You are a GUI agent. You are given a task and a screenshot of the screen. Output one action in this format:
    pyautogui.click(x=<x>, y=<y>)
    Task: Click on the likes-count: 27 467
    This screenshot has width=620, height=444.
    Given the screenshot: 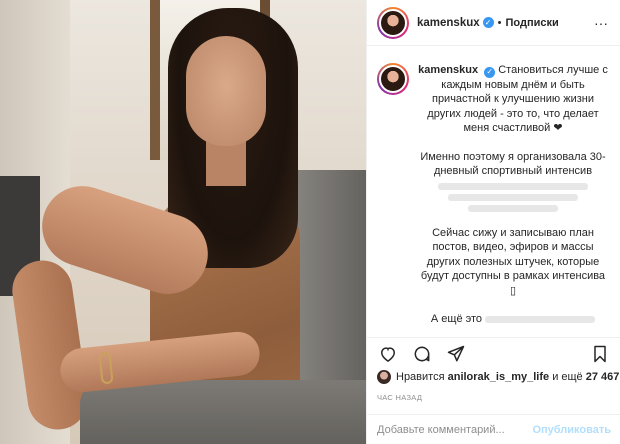 What is the action you would take?
    pyautogui.click(x=603, y=377)
    